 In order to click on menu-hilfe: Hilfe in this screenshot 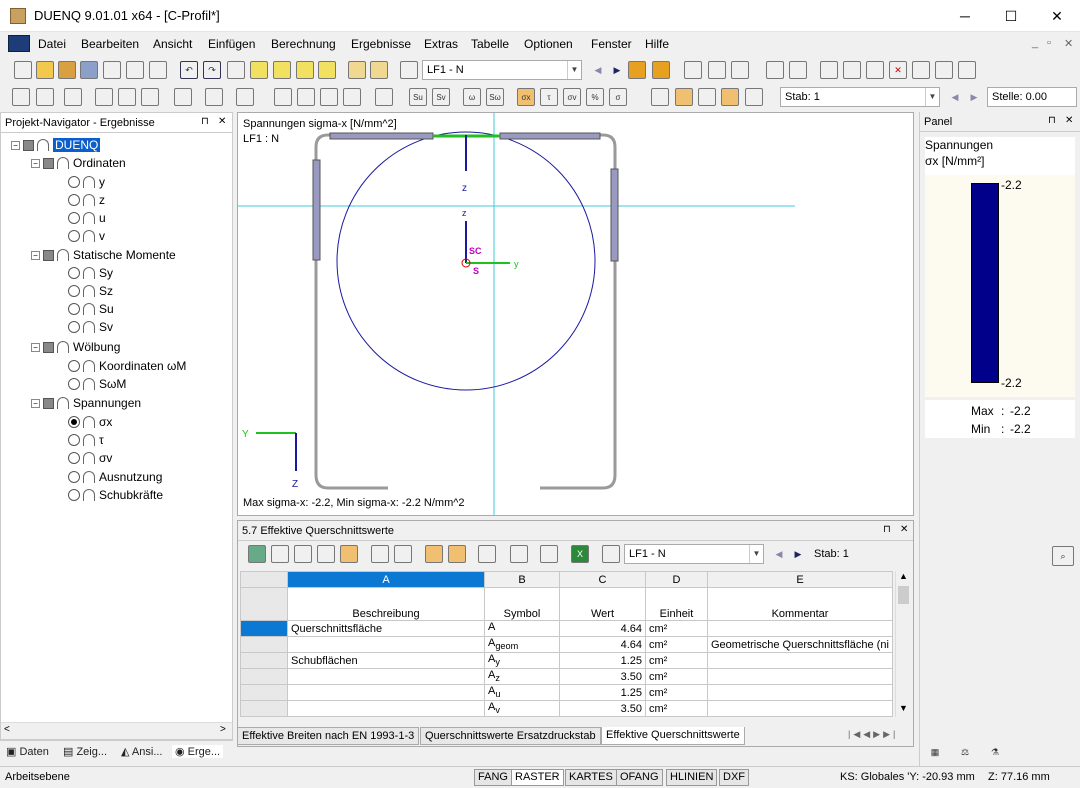, I will do `click(657, 44)`.